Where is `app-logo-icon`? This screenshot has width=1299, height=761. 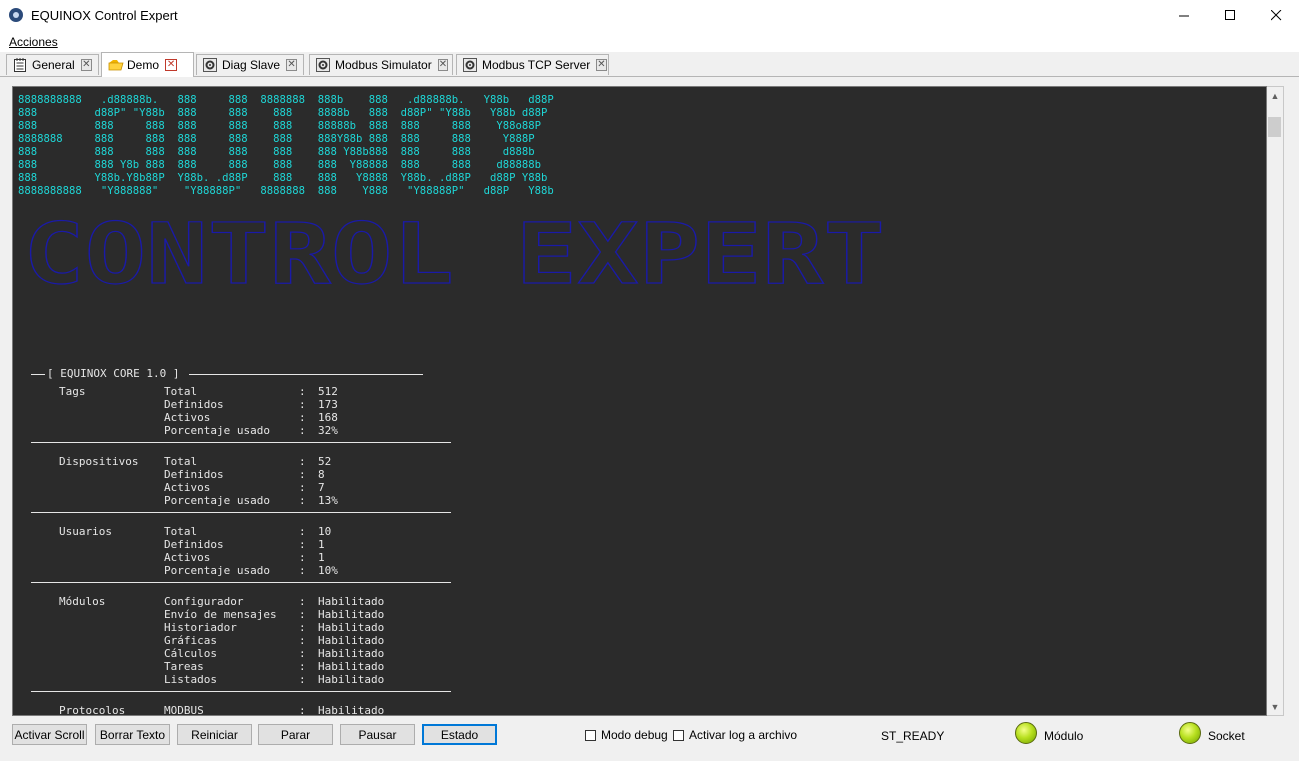 app-logo-icon is located at coordinates (16, 15).